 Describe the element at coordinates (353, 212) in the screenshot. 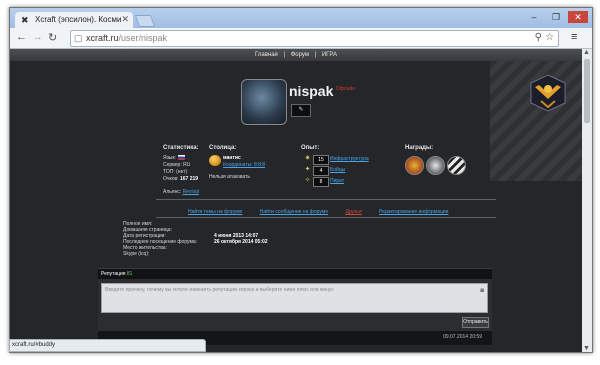

I see `friends-link: Друзья` at that location.